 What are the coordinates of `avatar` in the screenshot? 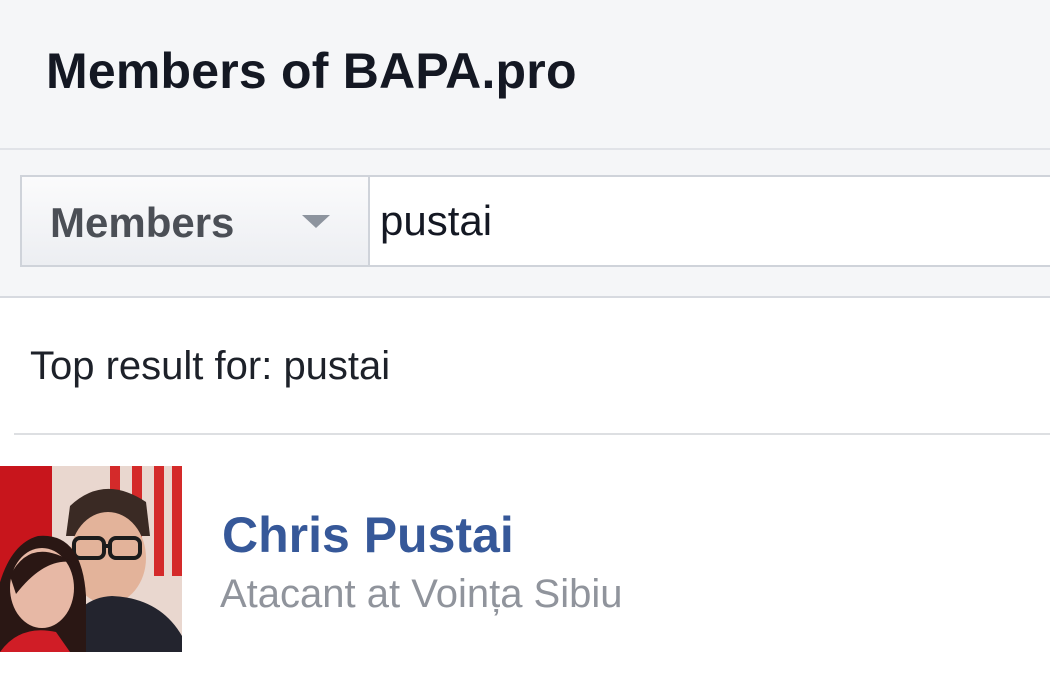 It's located at (91, 559).